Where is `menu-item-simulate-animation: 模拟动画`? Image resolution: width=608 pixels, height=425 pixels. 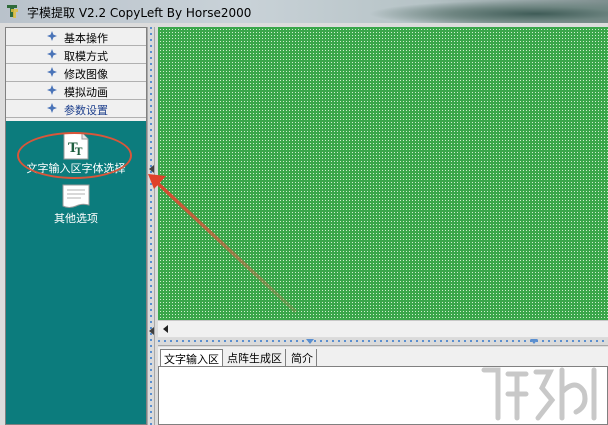
menu-item-simulate-animation: 模拟动画 is located at coordinates (76, 91).